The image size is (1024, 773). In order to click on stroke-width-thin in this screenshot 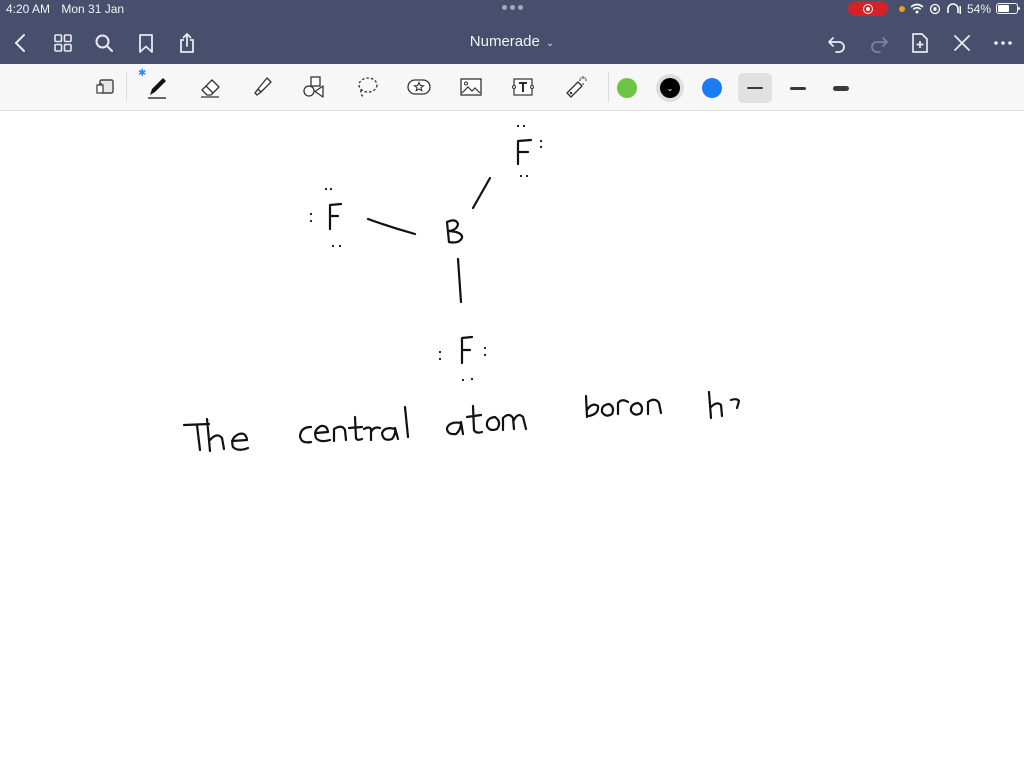, I will do `click(755, 88)`.